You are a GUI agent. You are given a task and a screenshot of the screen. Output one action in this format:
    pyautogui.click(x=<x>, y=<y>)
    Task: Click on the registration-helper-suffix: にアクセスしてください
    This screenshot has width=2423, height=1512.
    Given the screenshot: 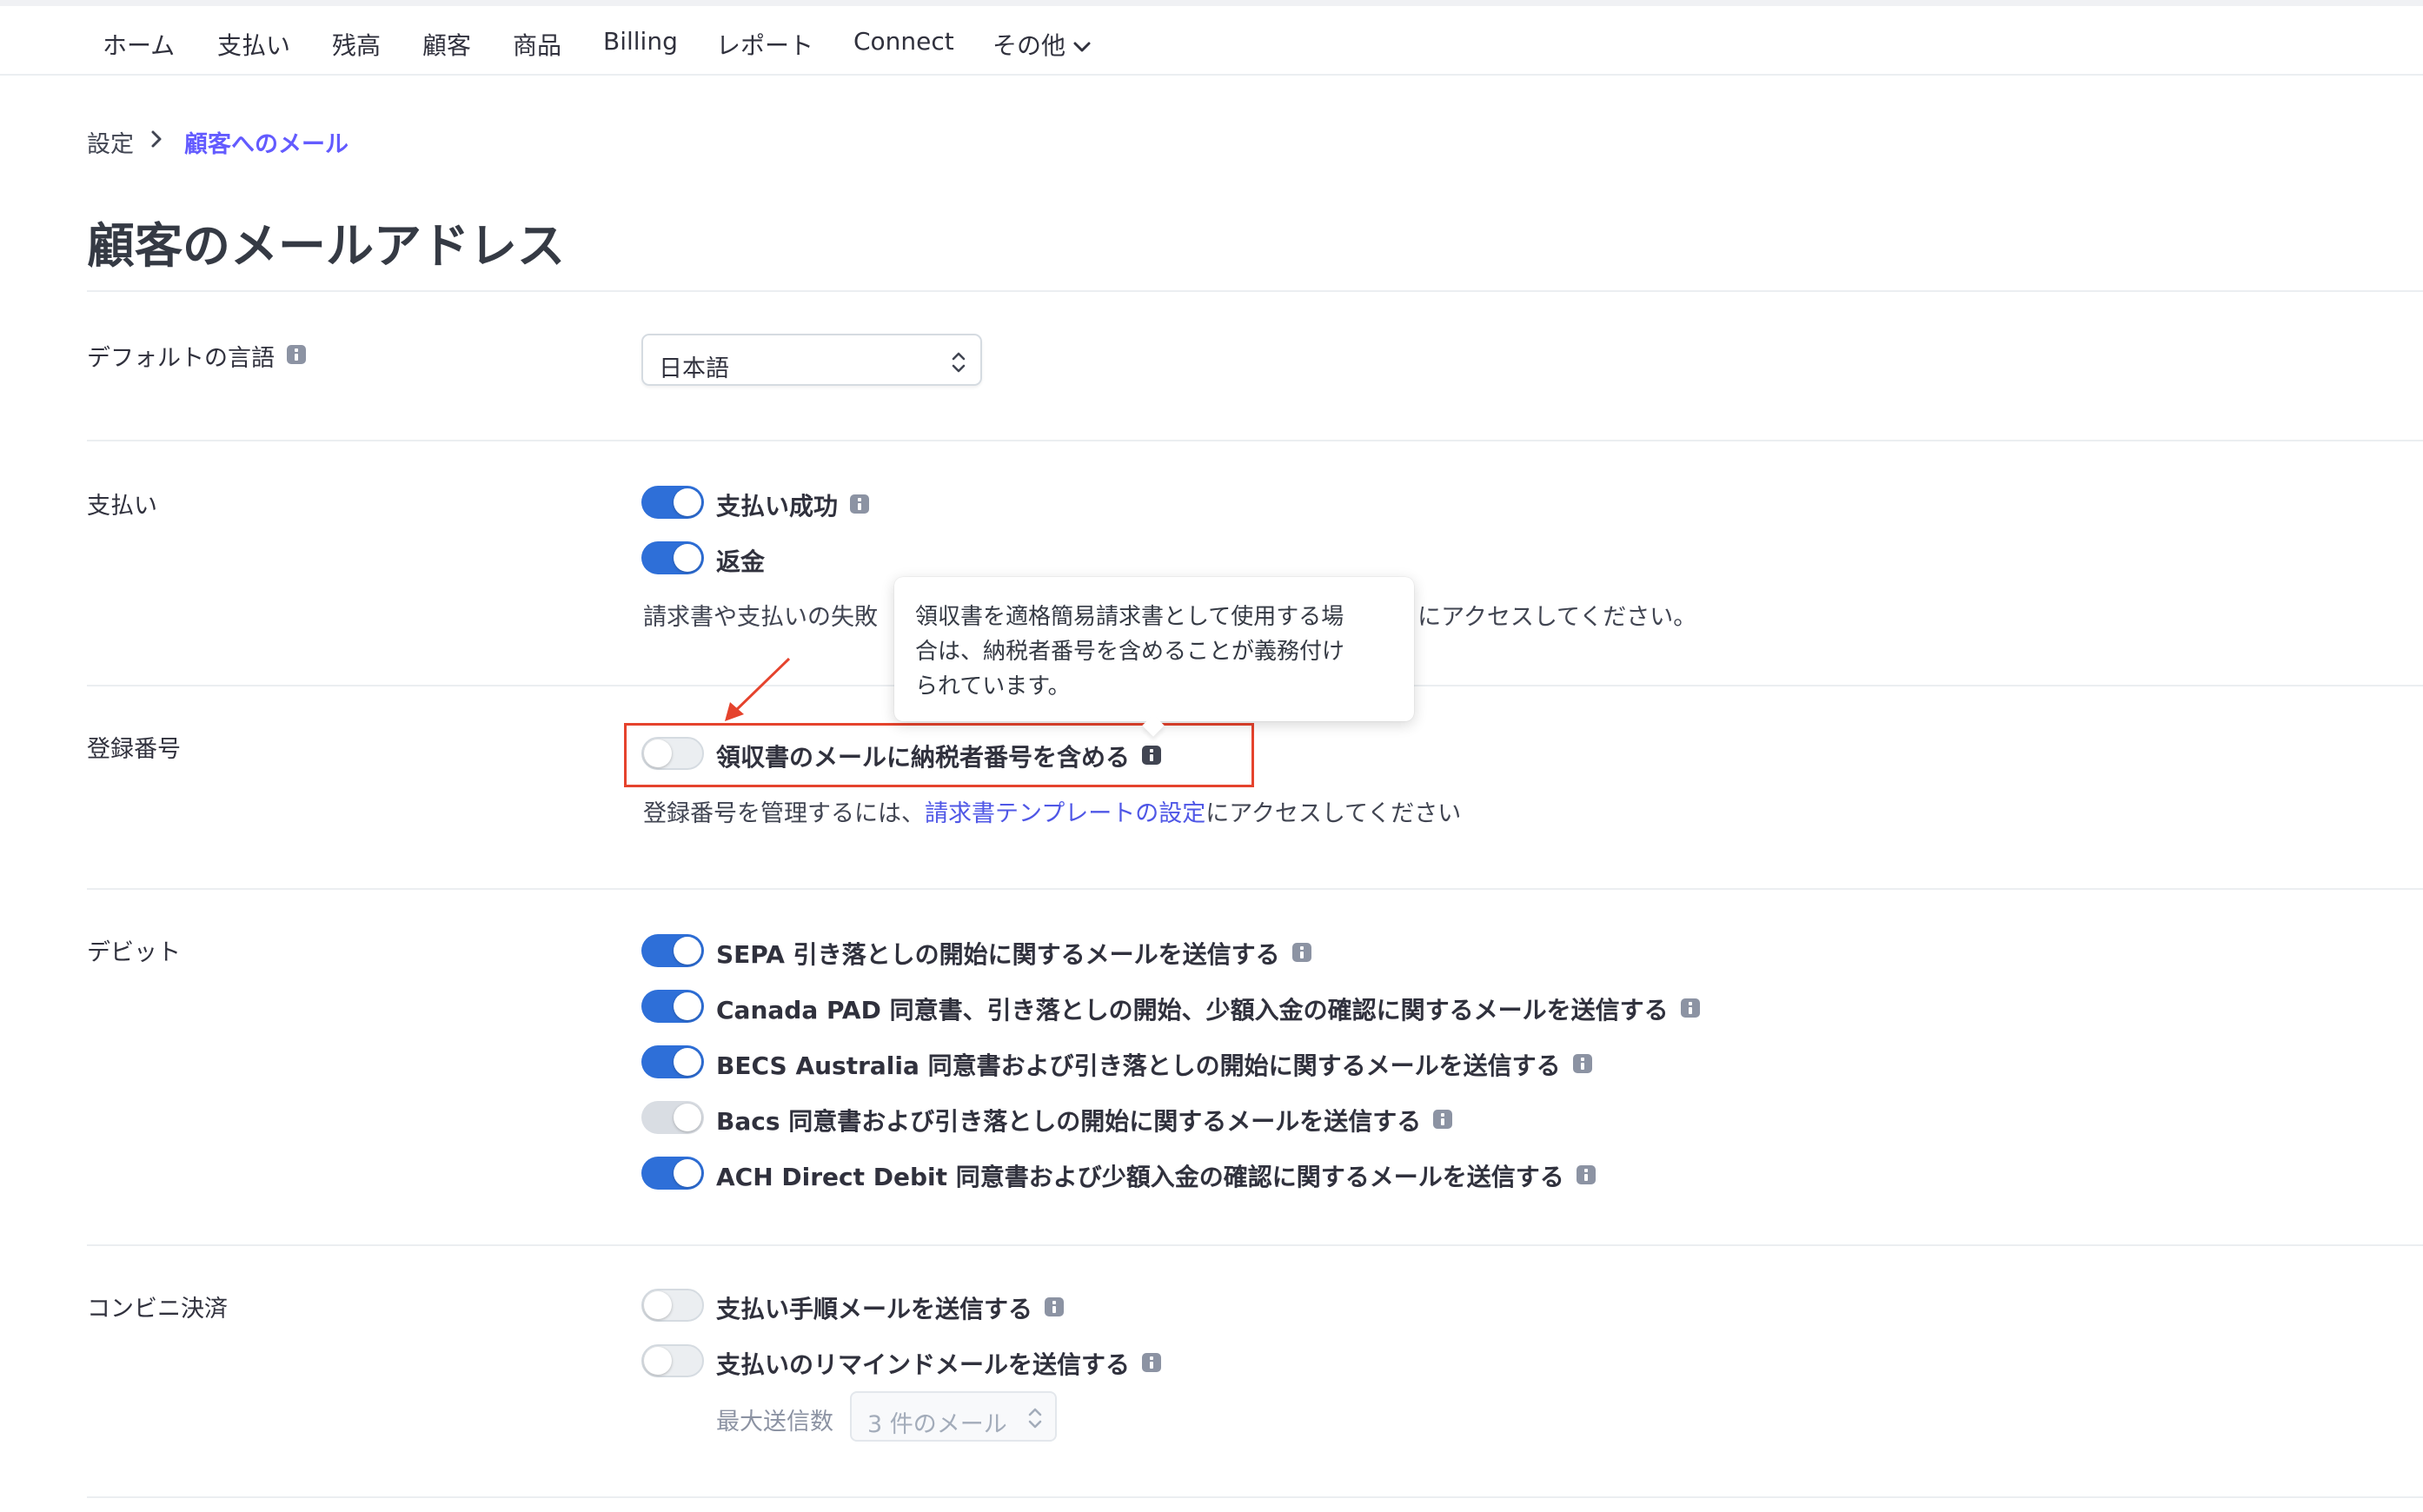 What is the action you would take?
    pyautogui.click(x=1334, y=813)
    